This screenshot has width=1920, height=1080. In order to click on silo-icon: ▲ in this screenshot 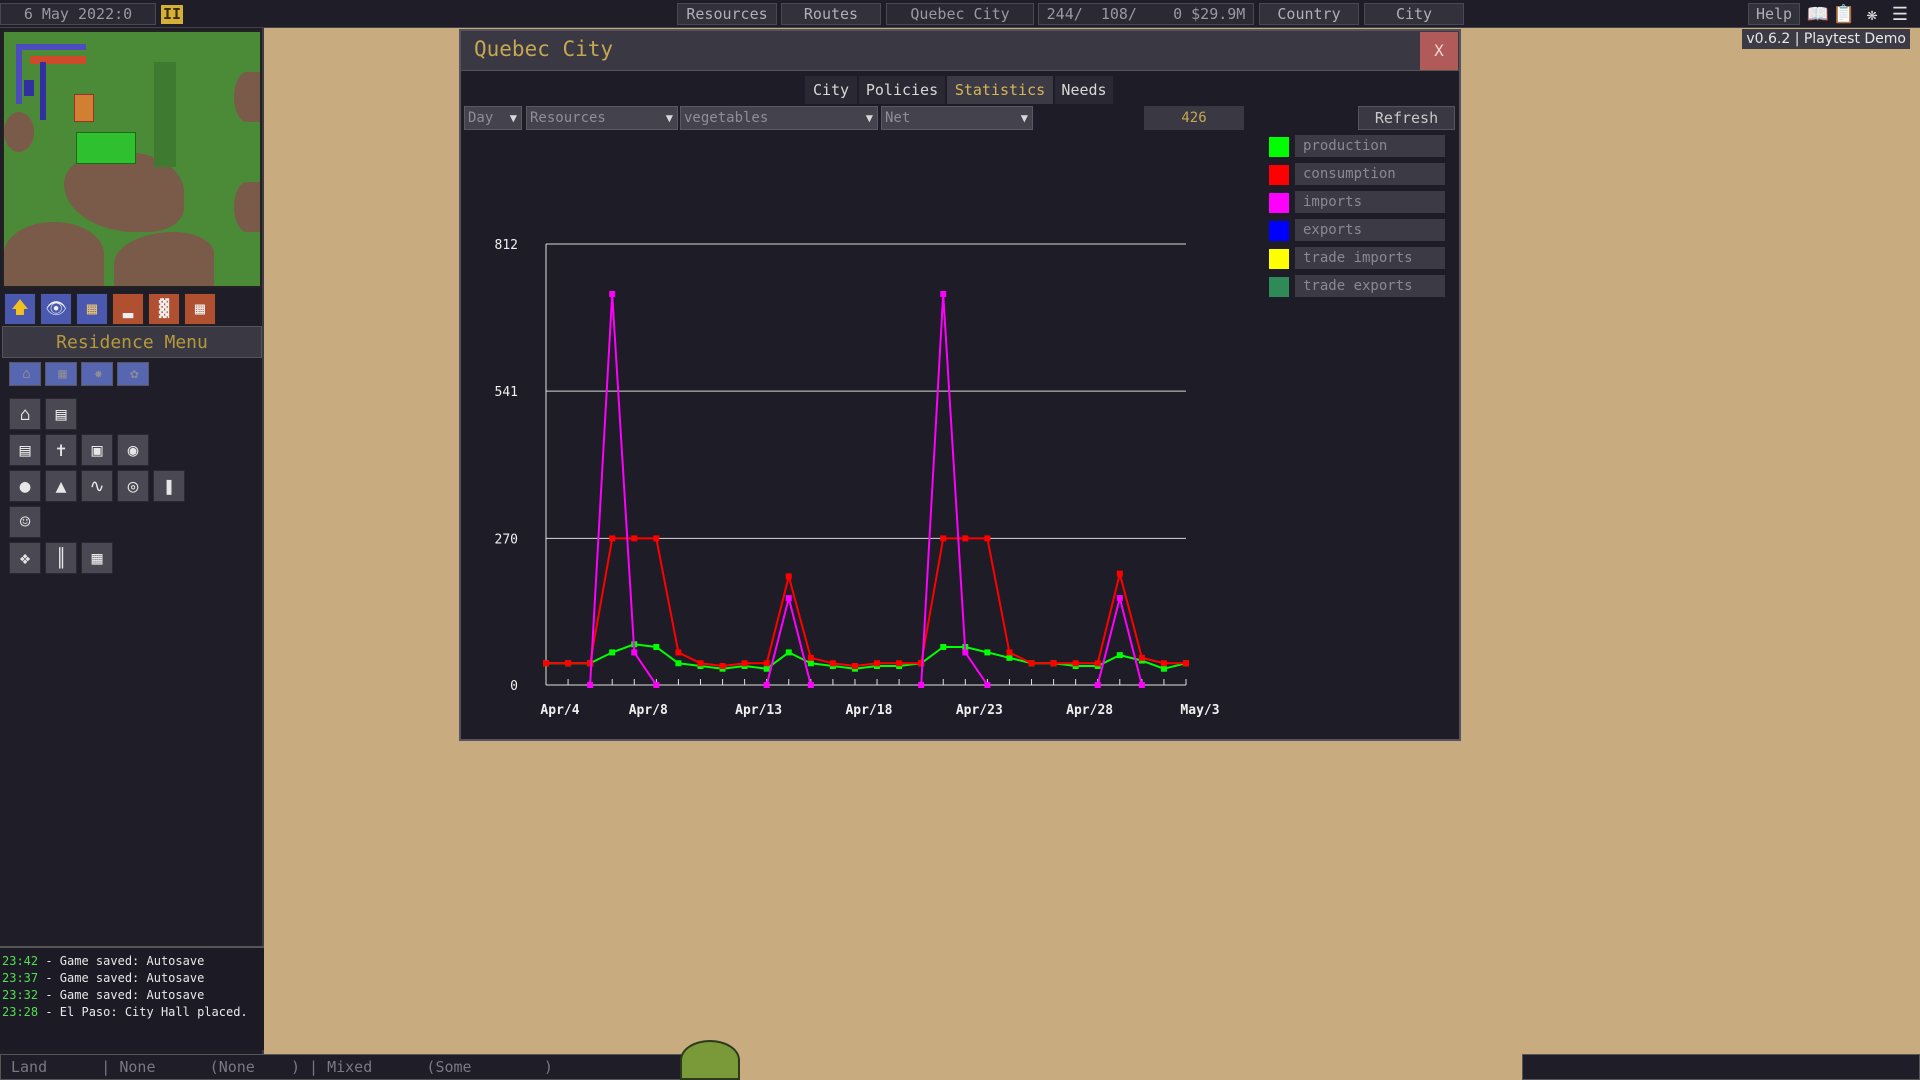, I will do `click(61, 486)`.